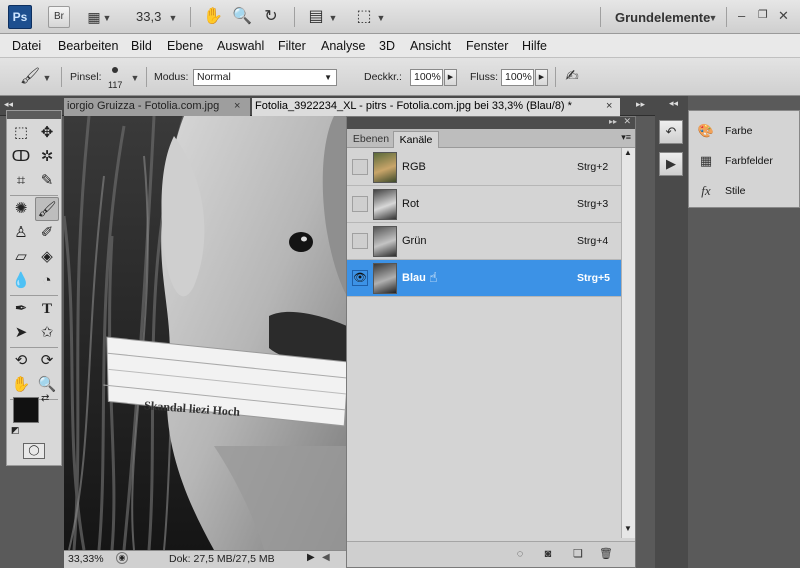  I want to click on bridge-button: Br, so click(59, 17).